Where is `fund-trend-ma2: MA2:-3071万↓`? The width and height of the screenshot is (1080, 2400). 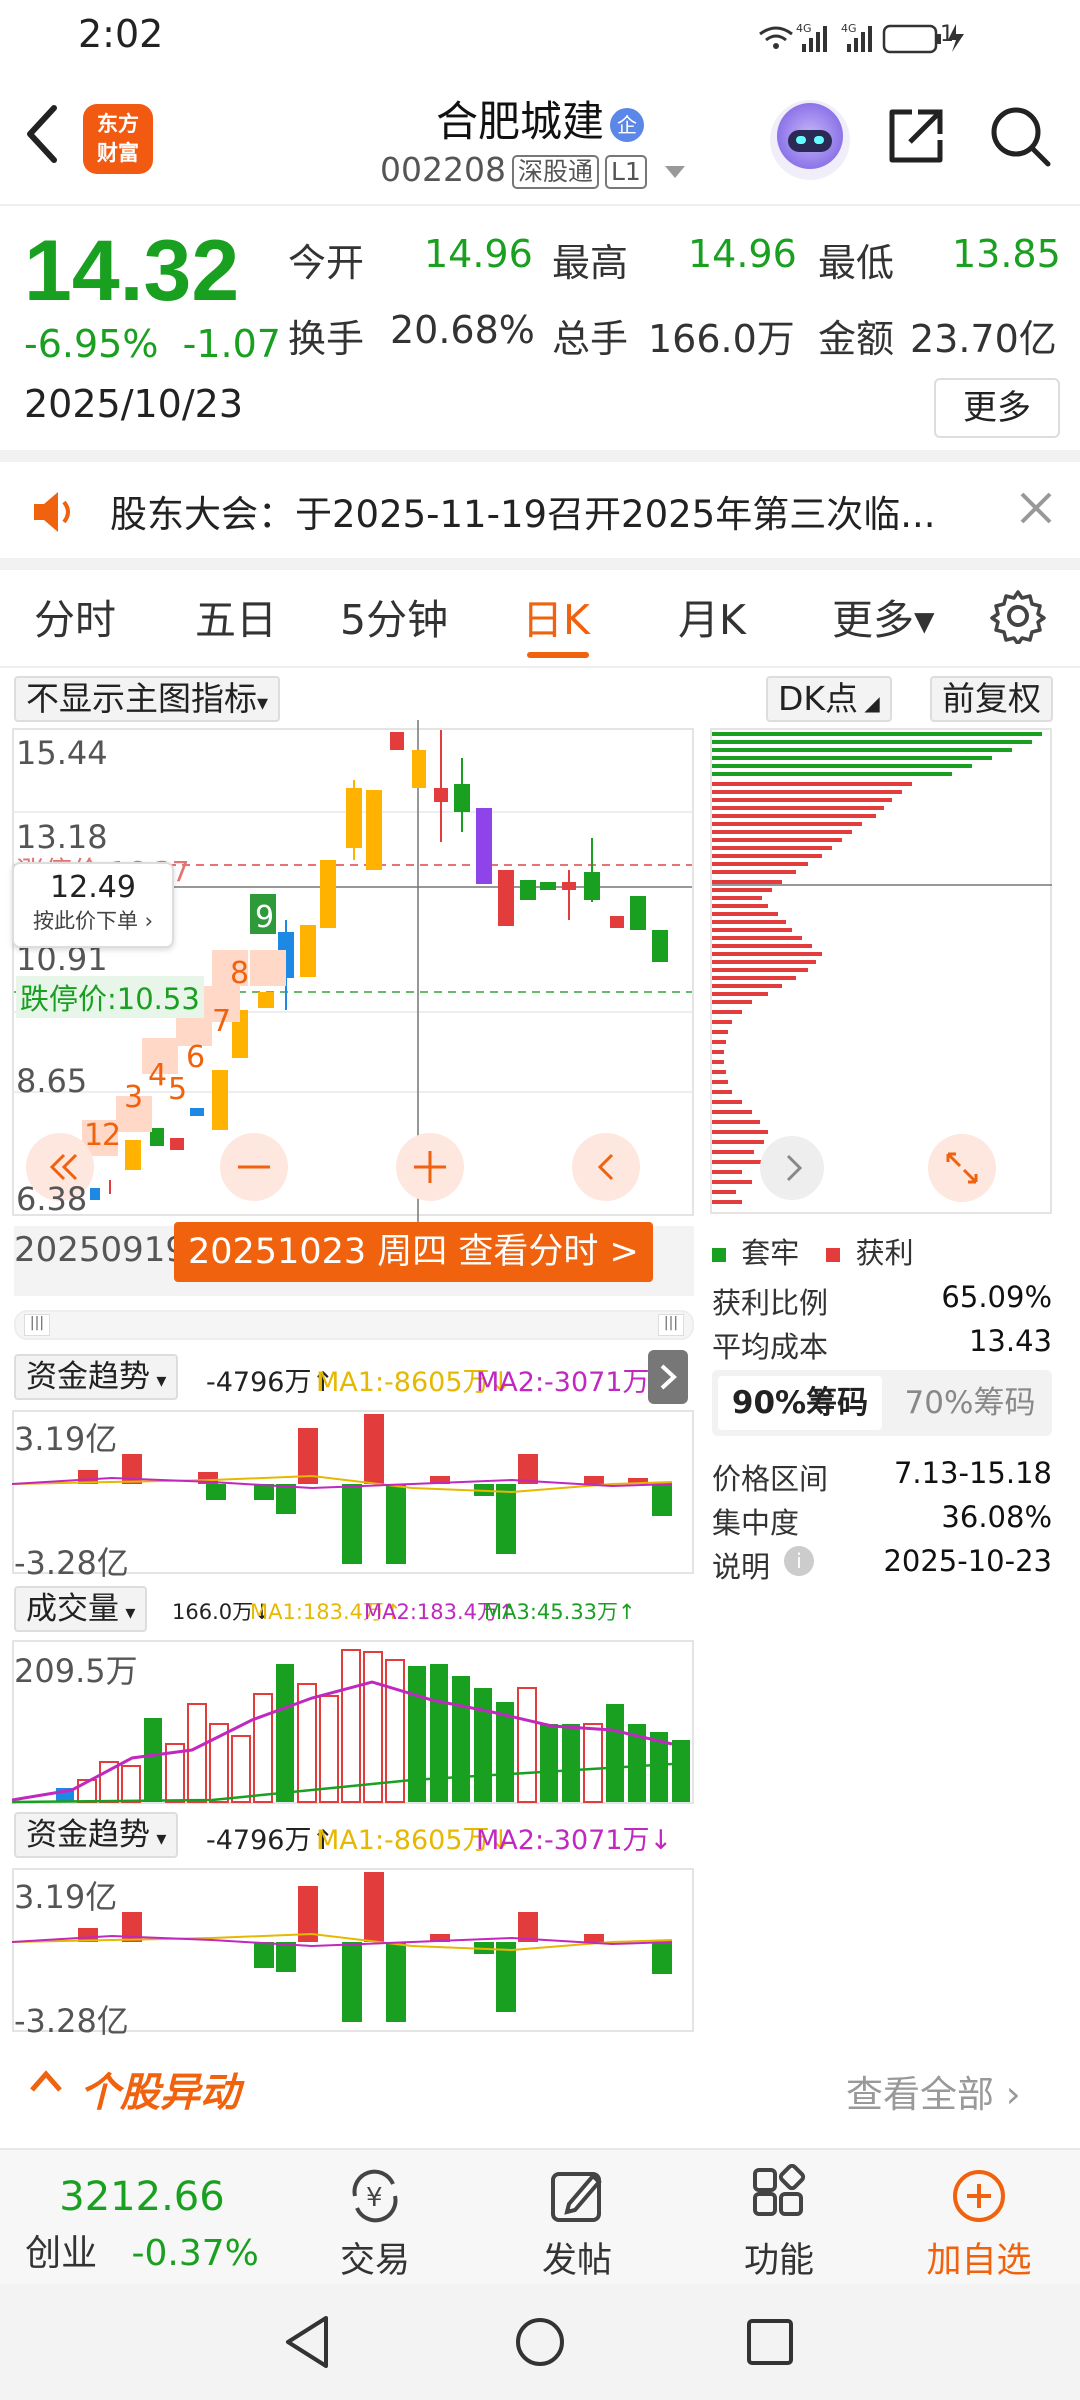
fund-trend-ma2: MA2:-3071万↓ is located at coordinates (574, 1382).